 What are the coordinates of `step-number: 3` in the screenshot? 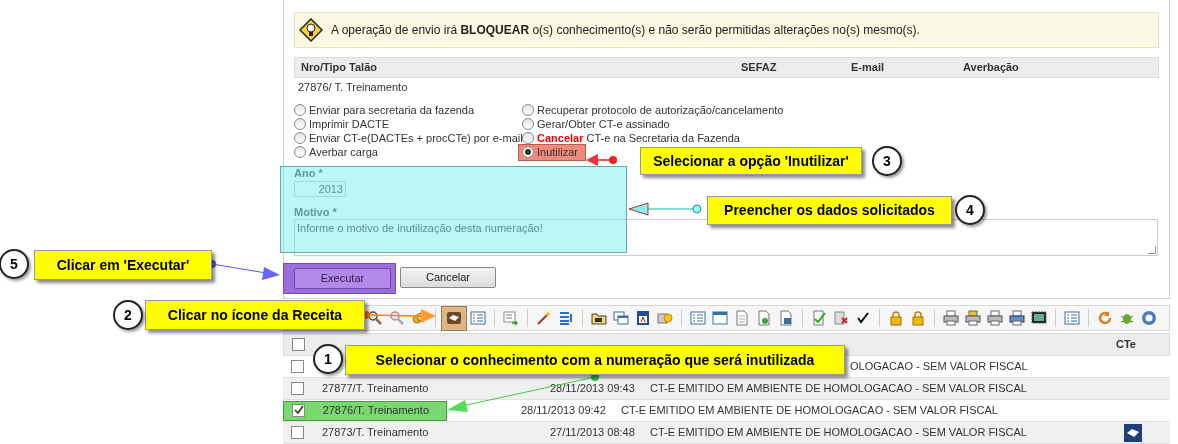 It's located at (887, 161).